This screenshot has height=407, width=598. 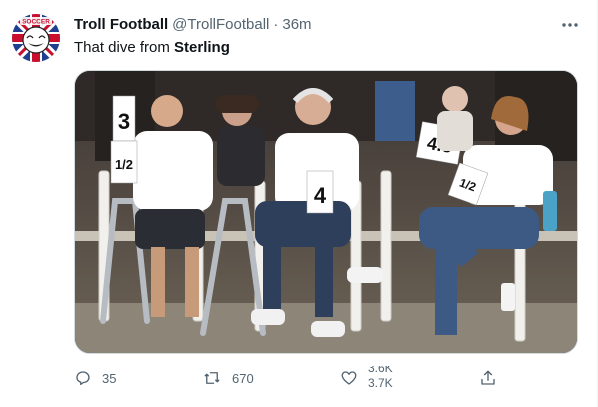 What do you see at coordinates (124, 47) in the screenshot?
I see `tweet-text-prefix: That dive from` at bounding box center [124, 47].